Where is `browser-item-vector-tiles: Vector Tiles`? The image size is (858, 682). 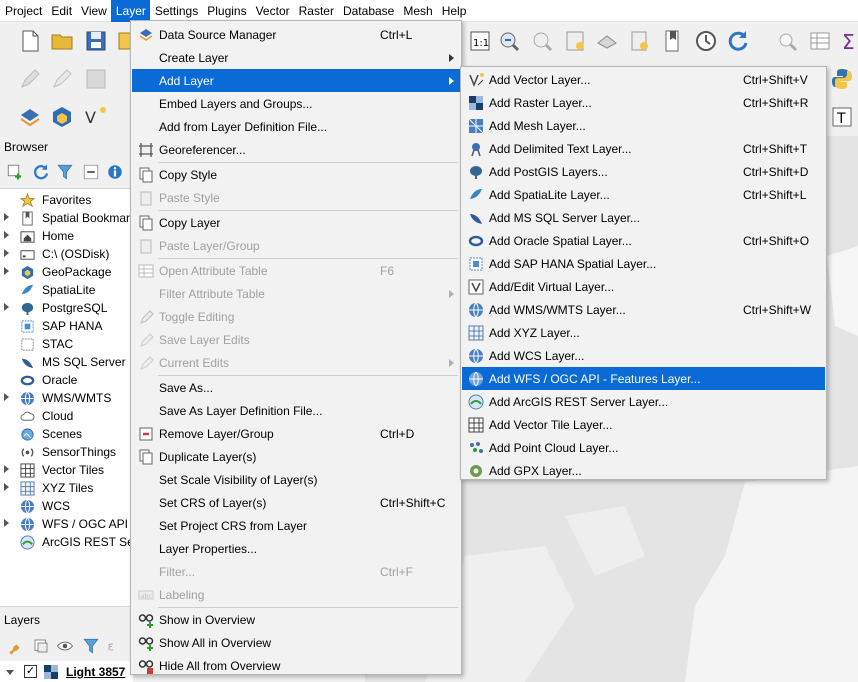
browser-item-vector-tiles: Vector Tiles is located at coordinates (66, 470).